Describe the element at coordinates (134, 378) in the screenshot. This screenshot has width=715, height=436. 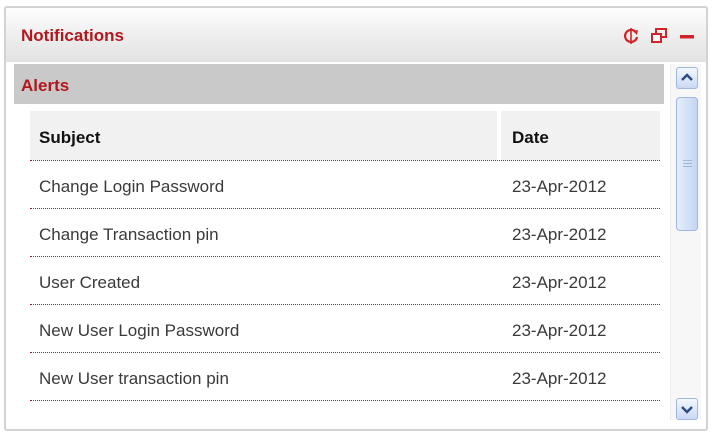
I see `subject-text: New User transaction pin` at that location.